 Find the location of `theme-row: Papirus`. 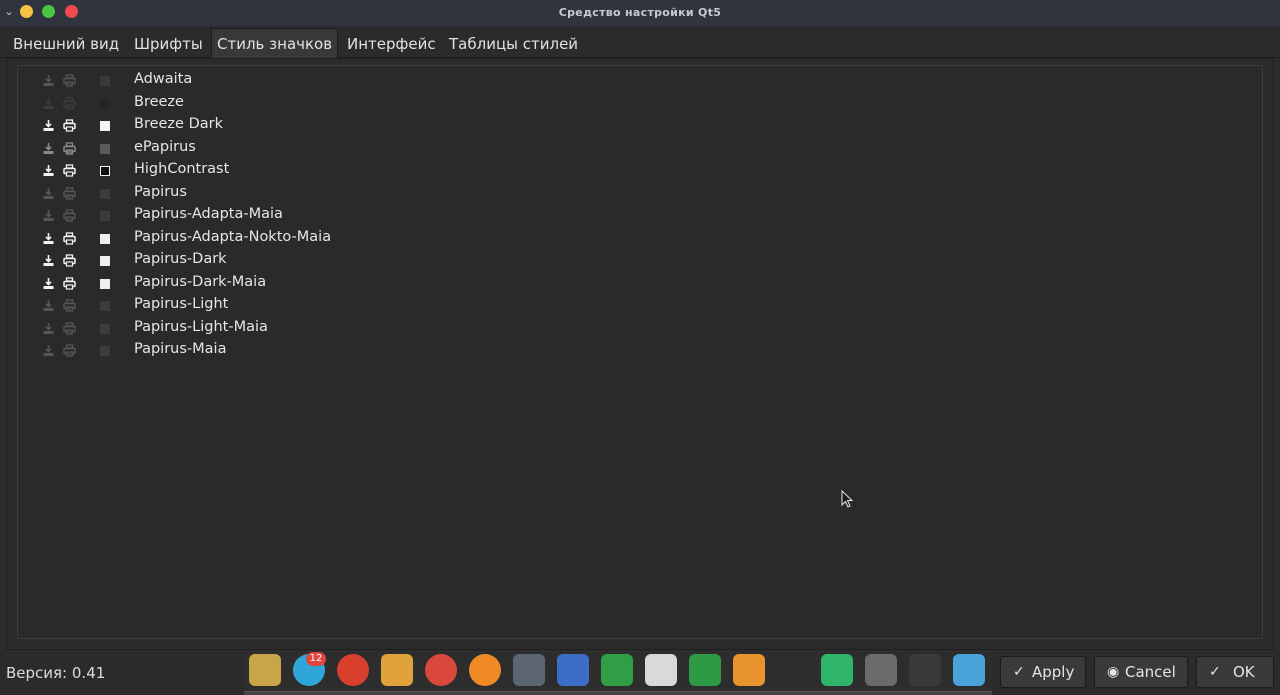

theme-row: Papirus is located at coordinates (318, 194).